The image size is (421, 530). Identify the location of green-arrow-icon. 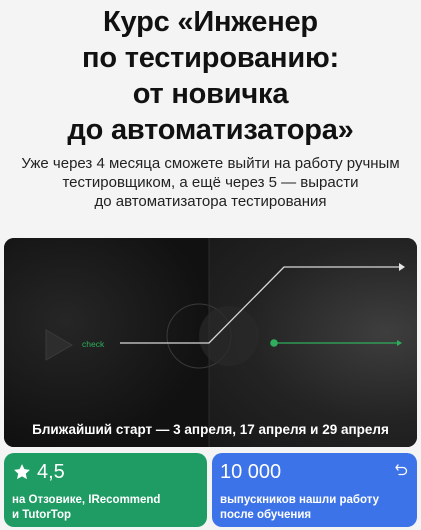
(399, 343).